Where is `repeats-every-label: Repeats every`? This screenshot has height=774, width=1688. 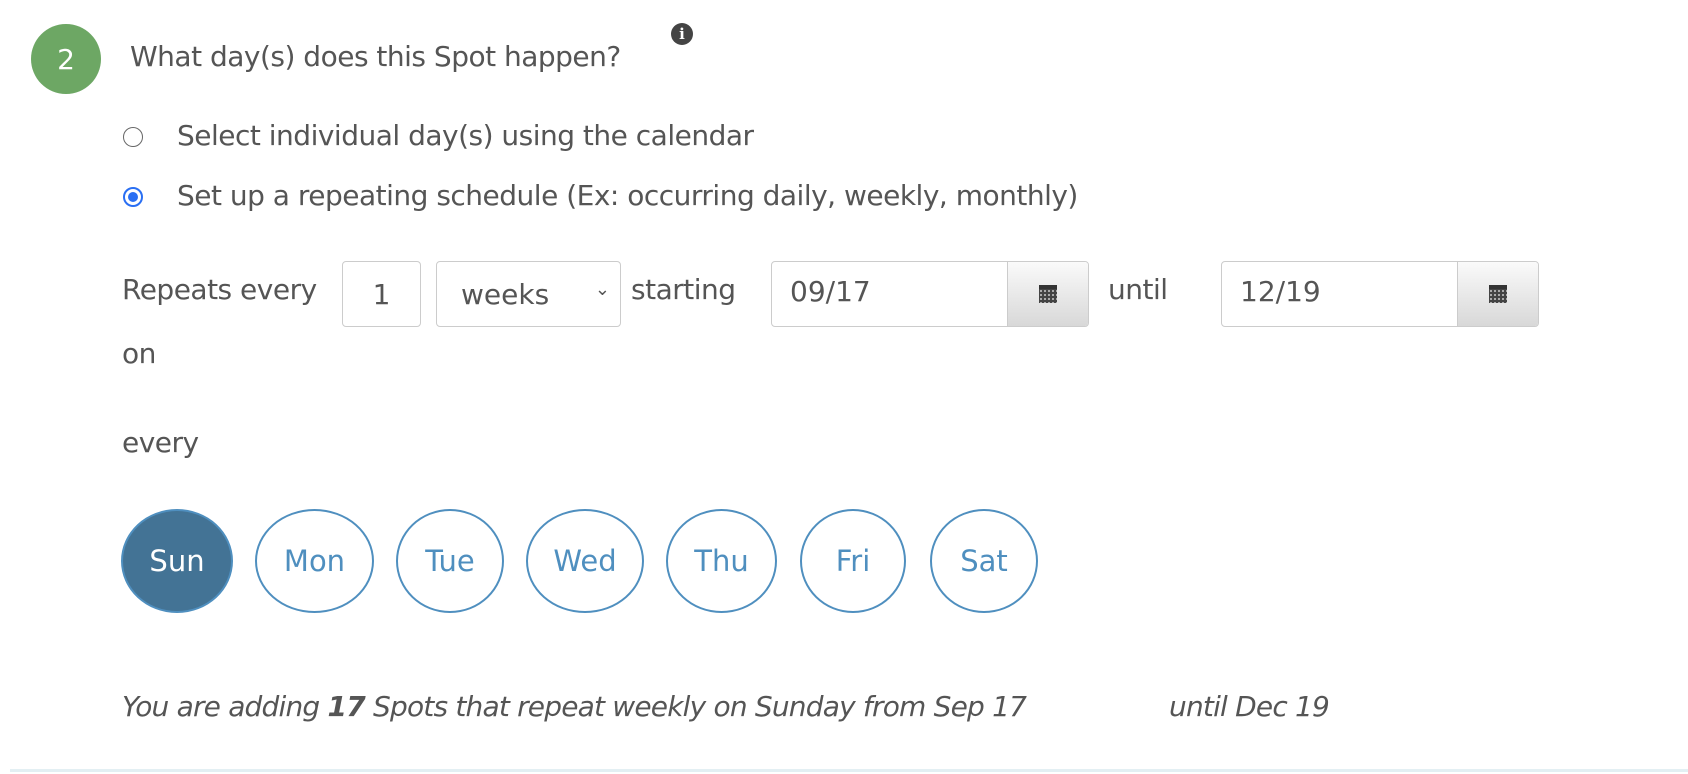 repeats-every-label: Repeats every is located at coordinates (219, 289).